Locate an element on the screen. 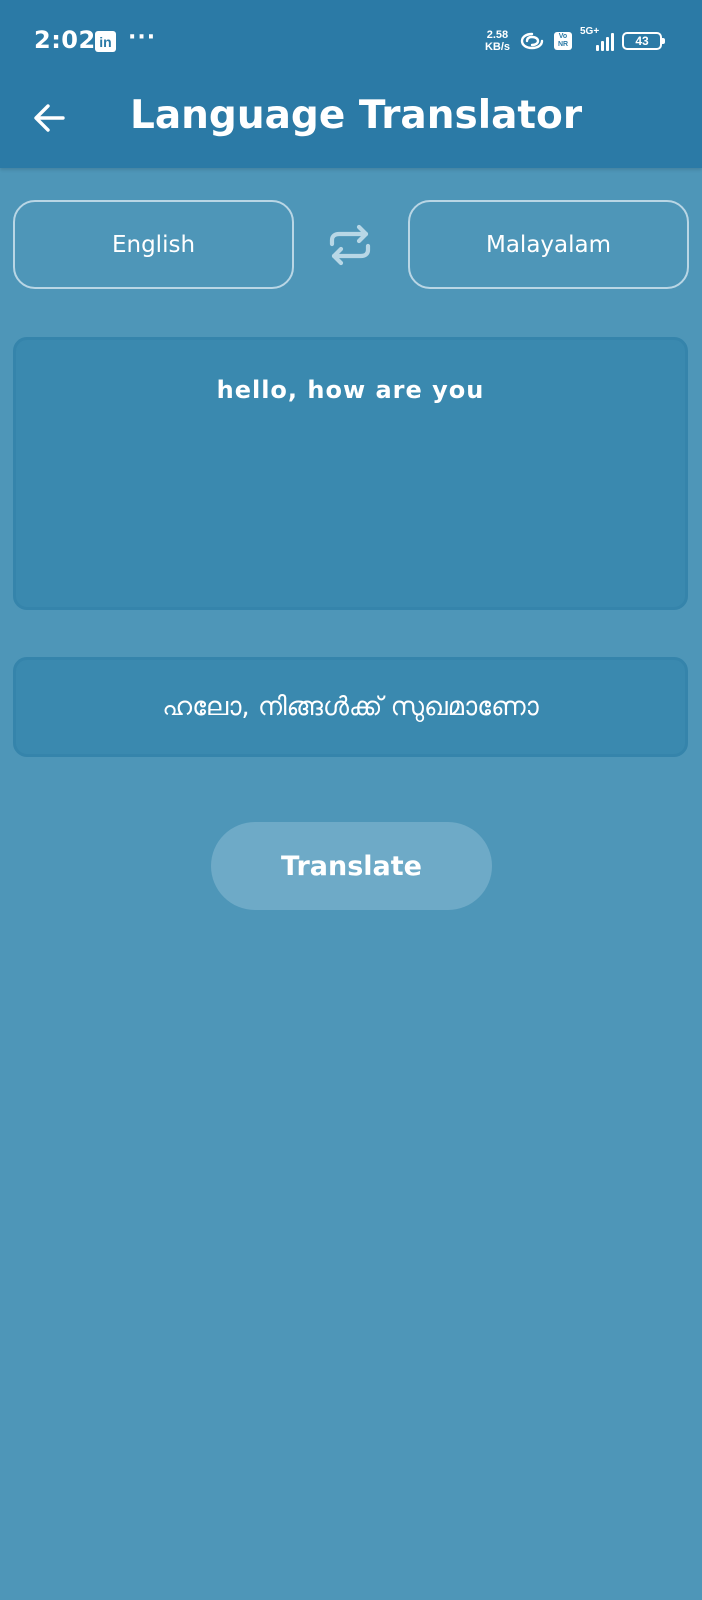  linkedin-icon: in is located at coordinates (105, 41).